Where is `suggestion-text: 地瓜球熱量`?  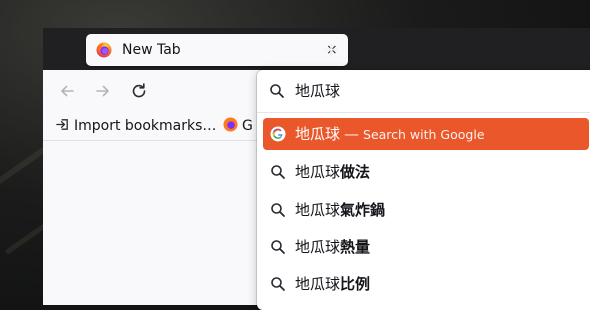
suggestion-text: 地瓜球熱量 is located at coordinates (332, 247).